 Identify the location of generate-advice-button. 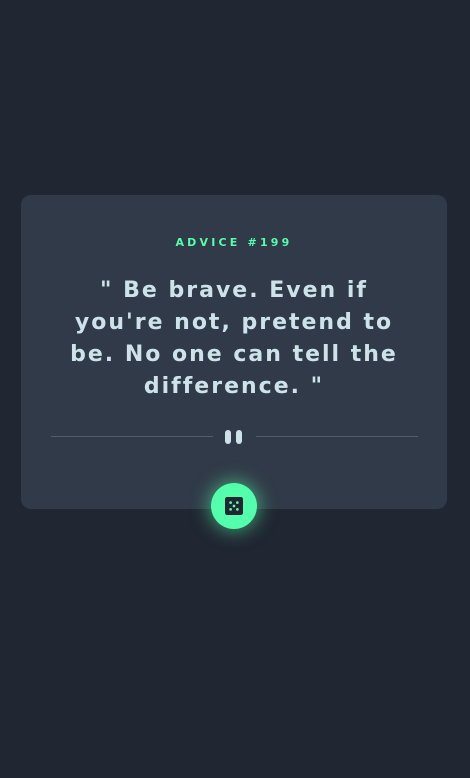
(234, 506).